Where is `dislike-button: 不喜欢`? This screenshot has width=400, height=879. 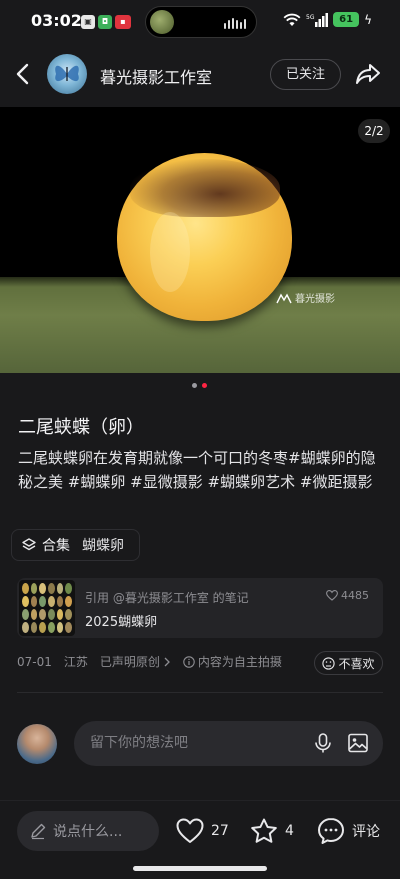
dislike-button: 不喜欢 is located at coordinates (348, 663).